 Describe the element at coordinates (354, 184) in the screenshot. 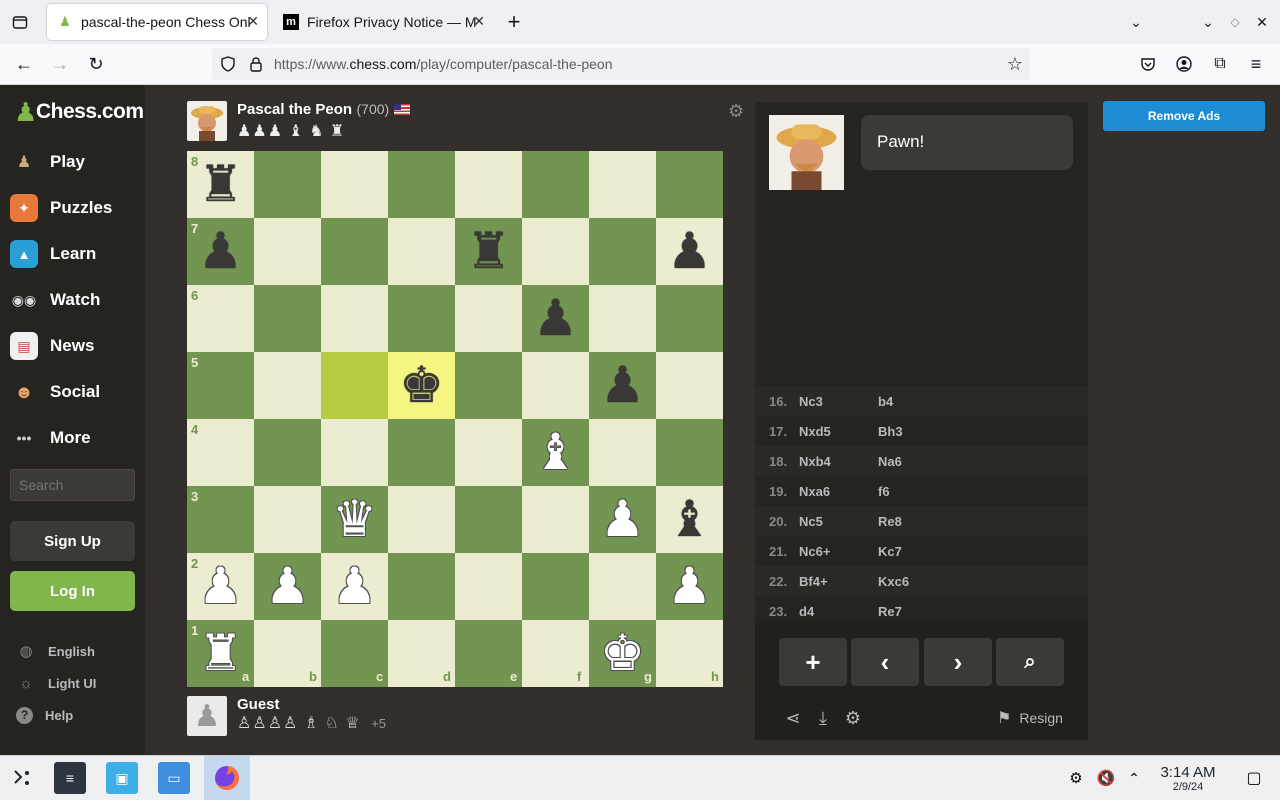

I see `square-c8` at that location.